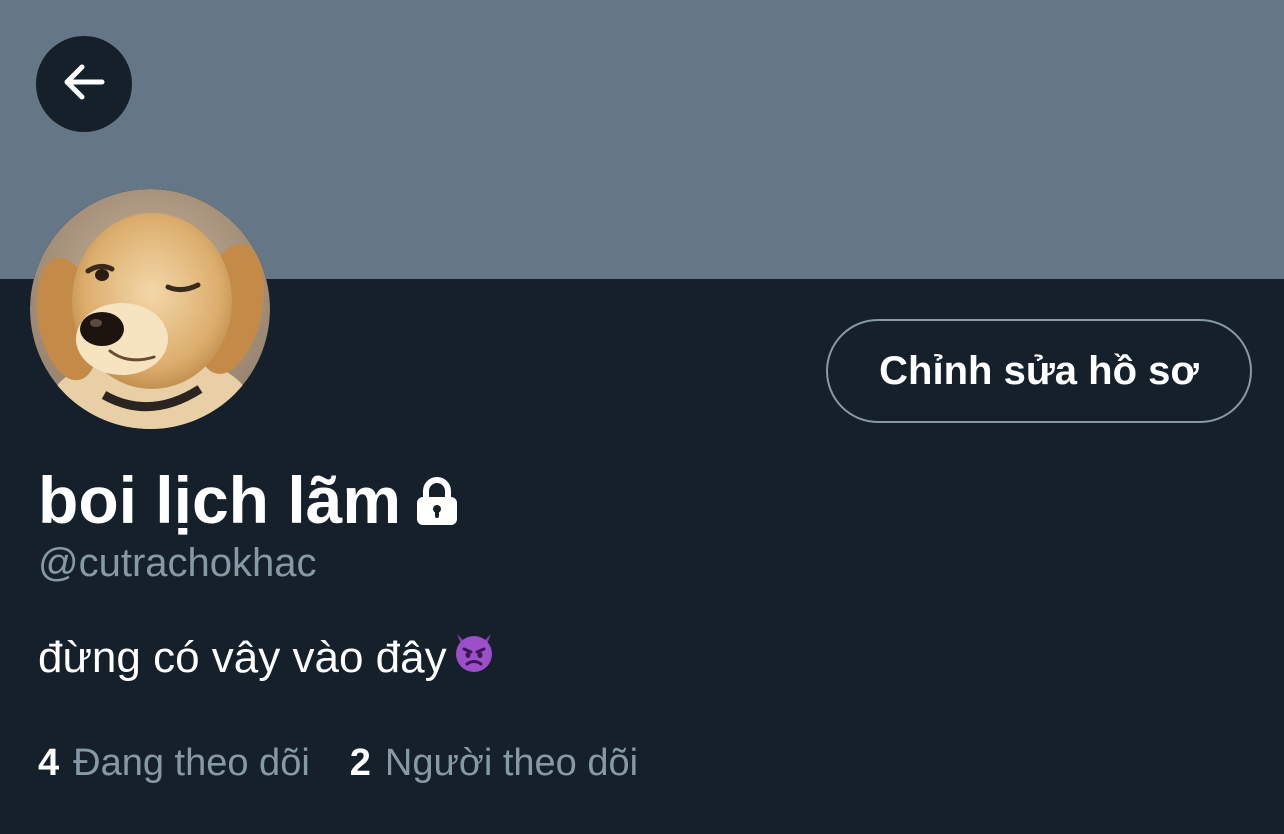  Describe the element at coordinates (511, 763) in the screenshot. I see `followers-label: Người theo dõi` at that location.